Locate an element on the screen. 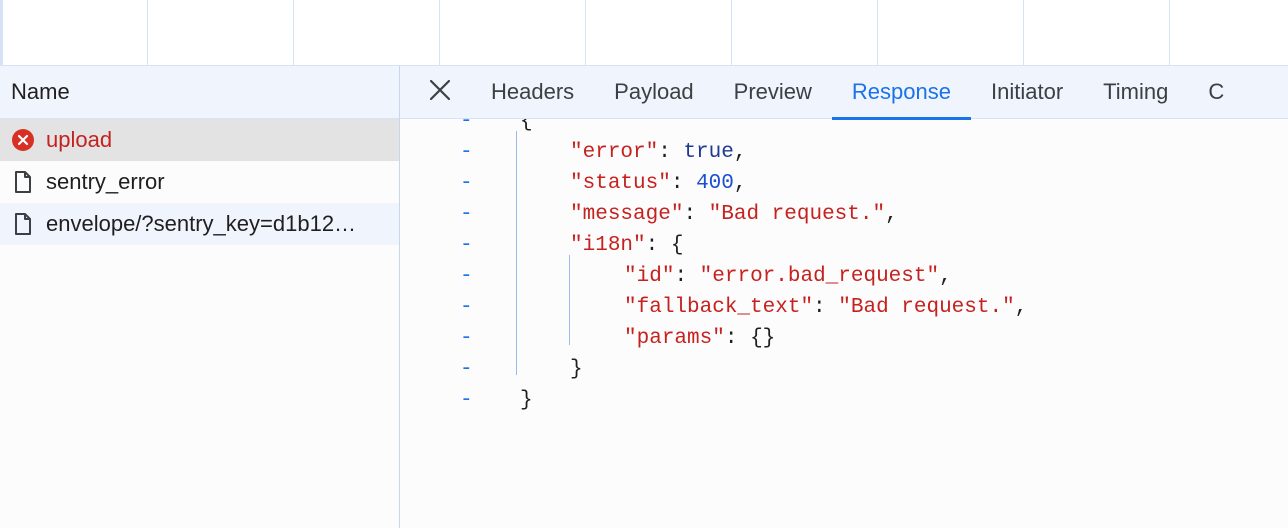 Image resolution: width=1288 pixels, height=528 pixels. code-line: "id": "error.bad_request", is located at coordinates (788, 276).